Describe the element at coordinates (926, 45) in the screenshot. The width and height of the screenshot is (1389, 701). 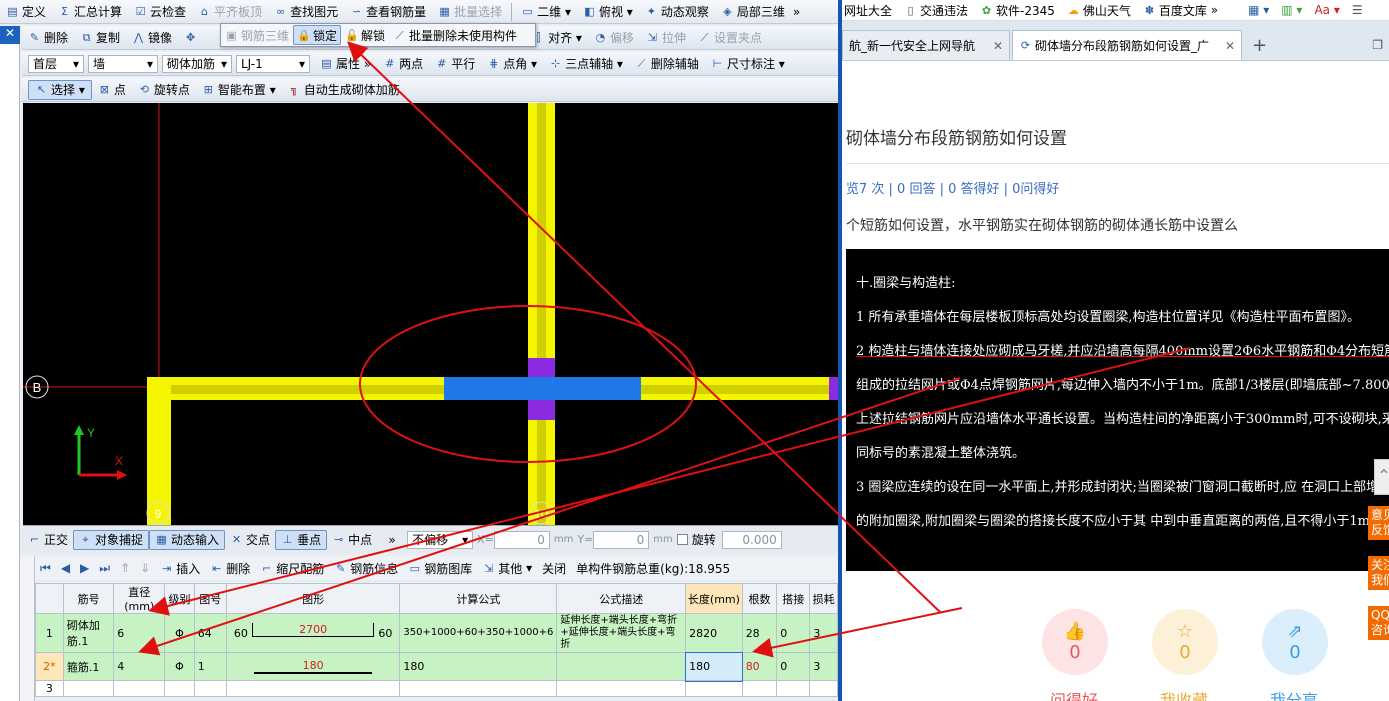
I see `tab-navigation: 航_新一代安全上网导航 ✕` at that location.